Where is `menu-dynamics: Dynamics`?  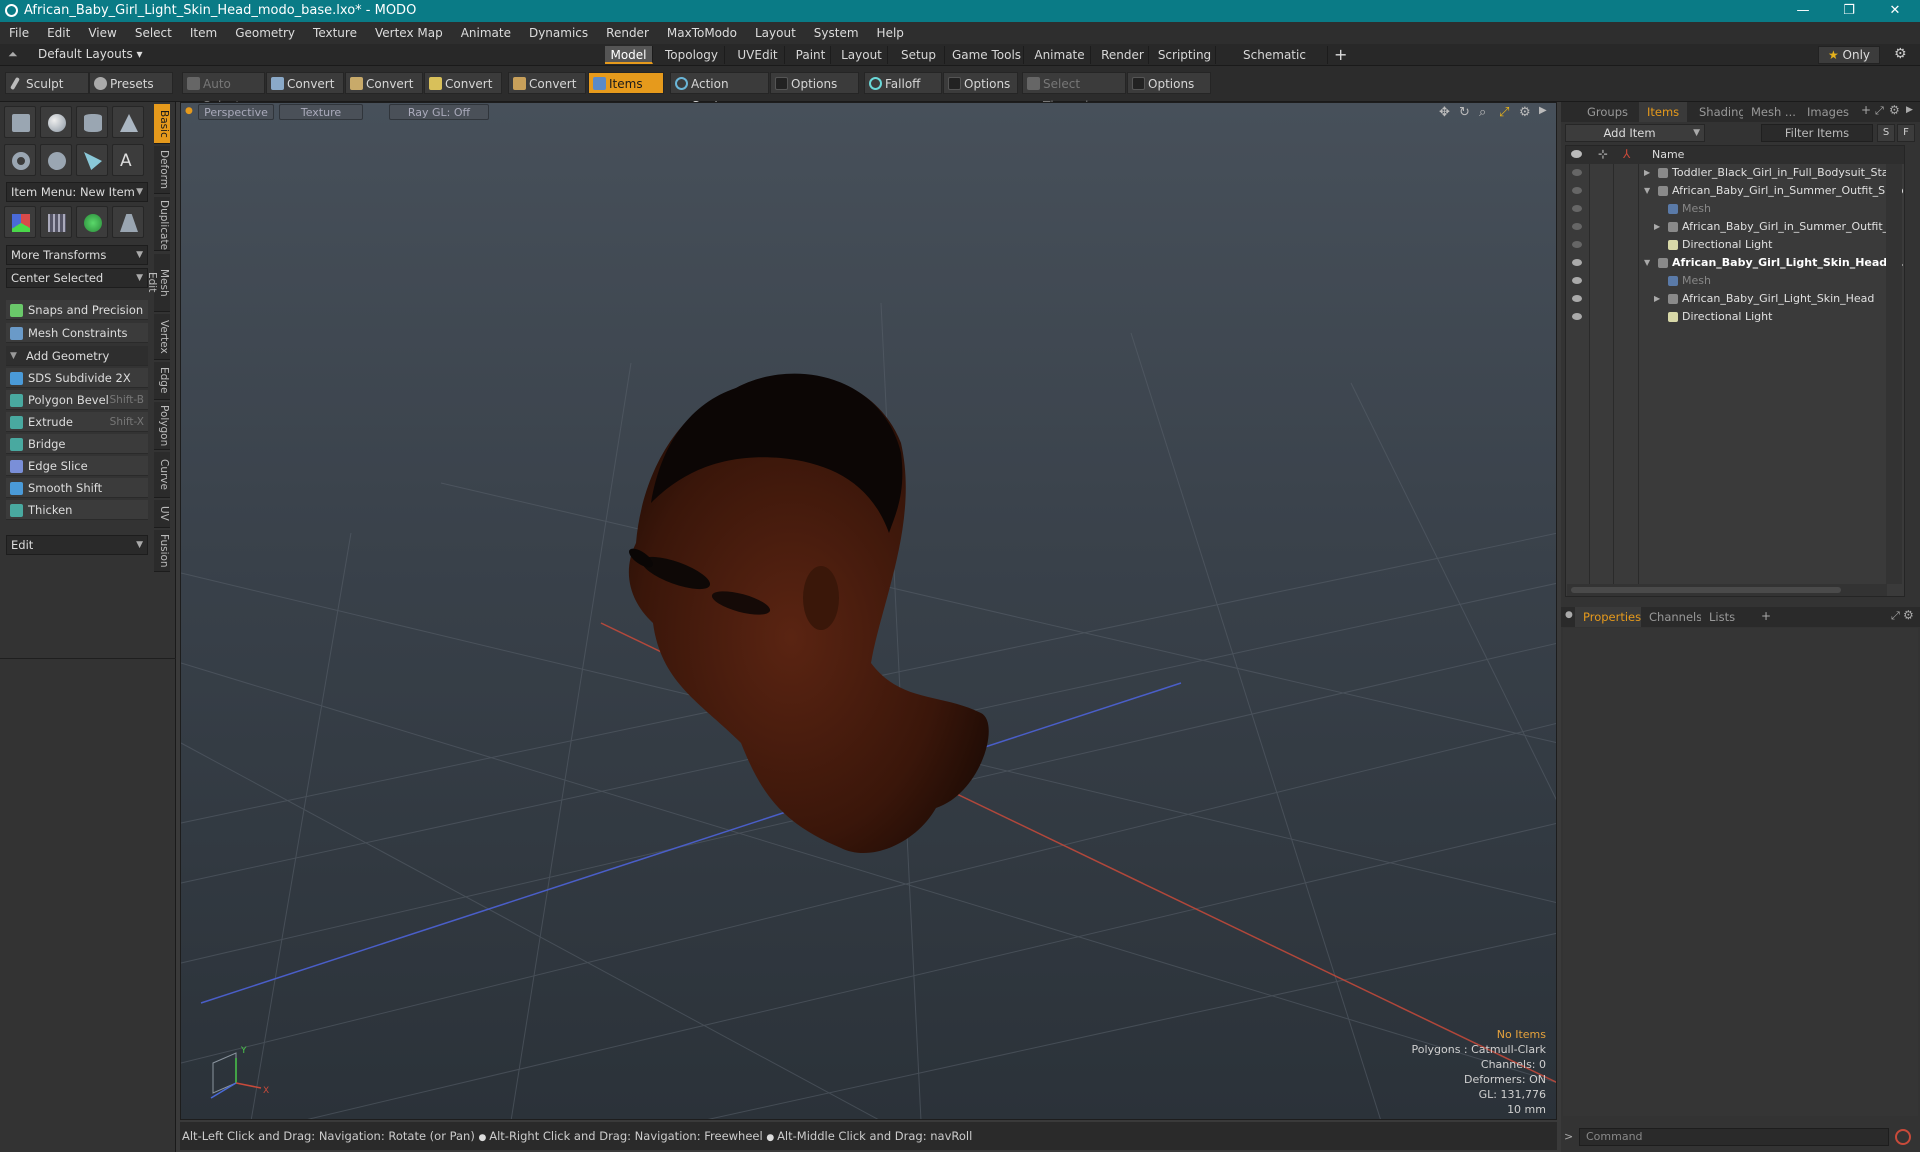 menu-dynamics: Dynamics is located at coordinates (558, 33).